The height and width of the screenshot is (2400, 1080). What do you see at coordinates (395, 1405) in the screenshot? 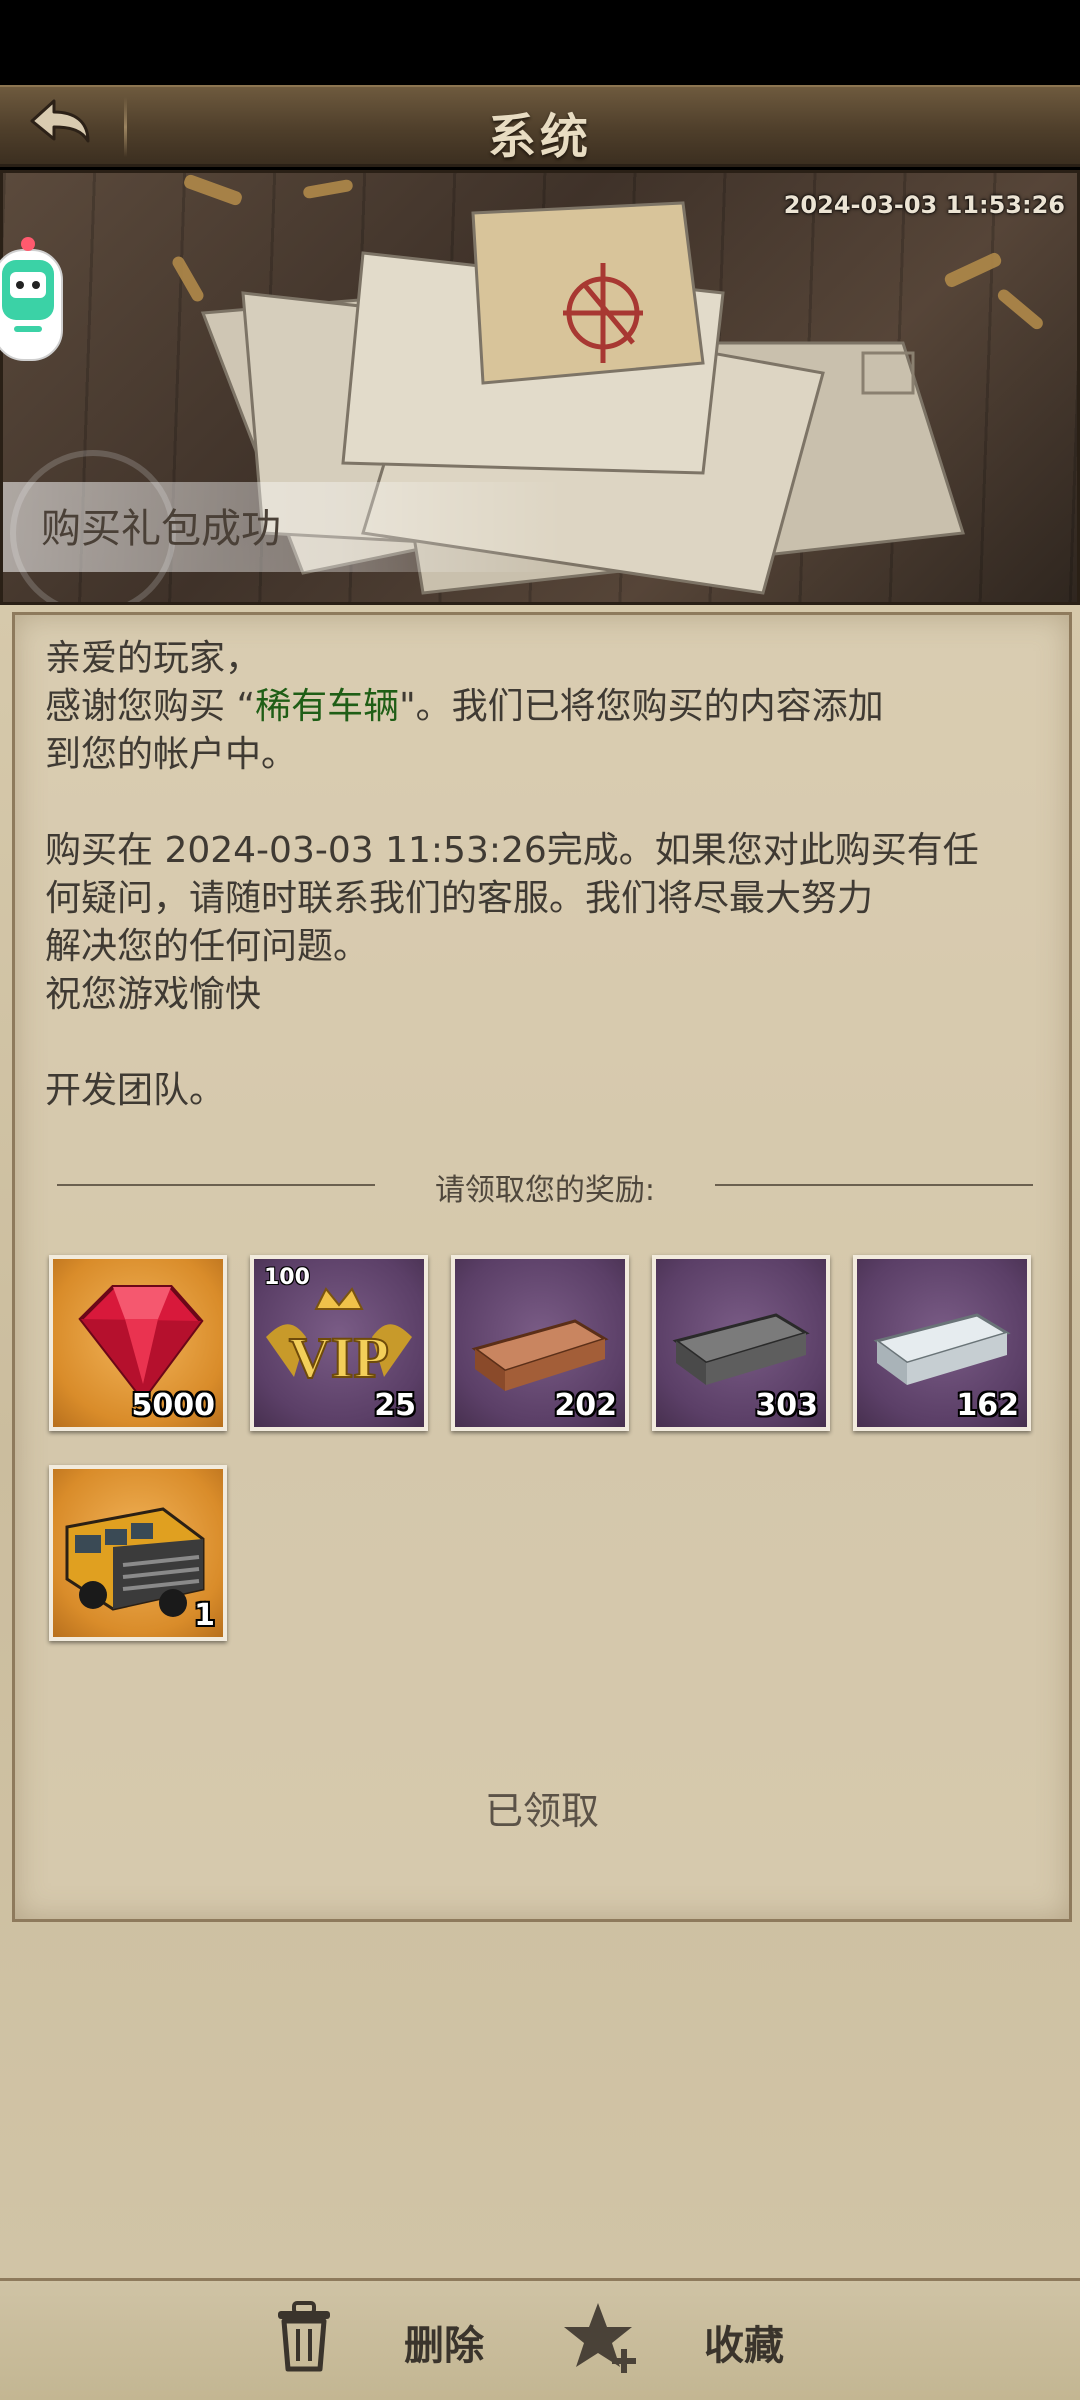
I see `reward-quantity: 25` at bounding box center [395, 1405].